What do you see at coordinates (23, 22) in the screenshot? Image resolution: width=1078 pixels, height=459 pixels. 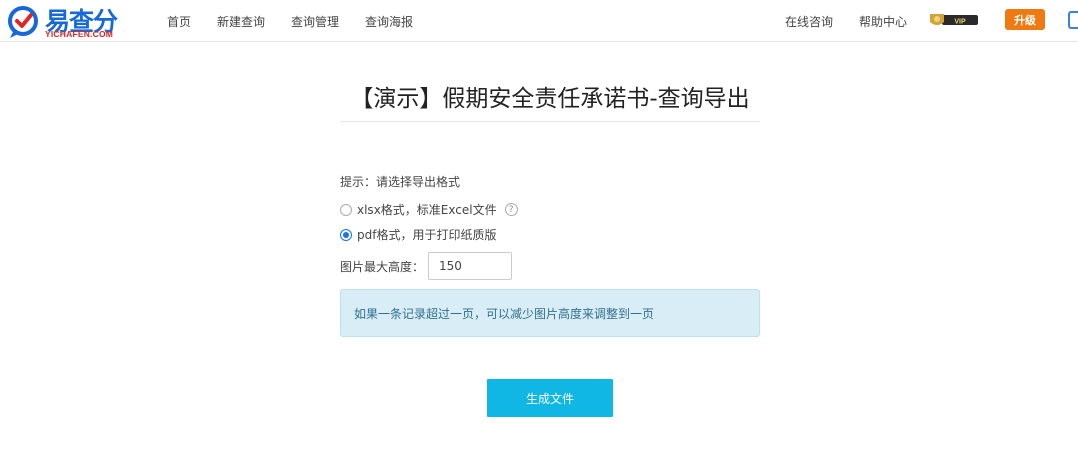 I see `logo-chat-check-icon` at bounding box center [23, 22].